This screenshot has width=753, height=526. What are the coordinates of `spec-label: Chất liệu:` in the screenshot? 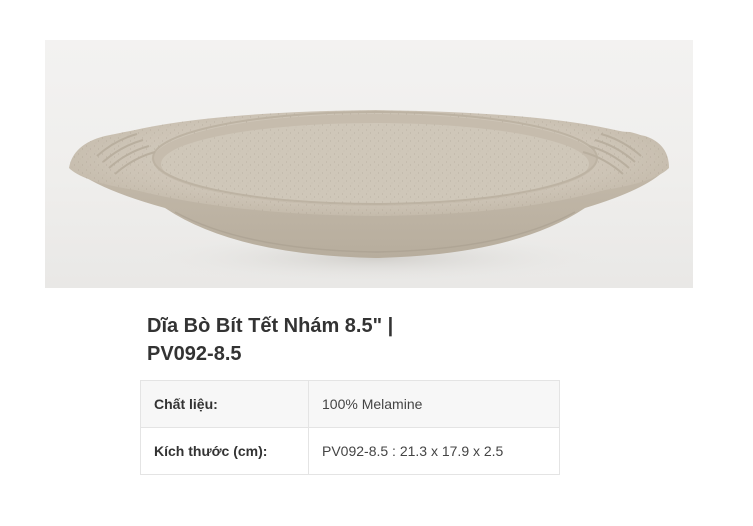 It's located at (224, 404).